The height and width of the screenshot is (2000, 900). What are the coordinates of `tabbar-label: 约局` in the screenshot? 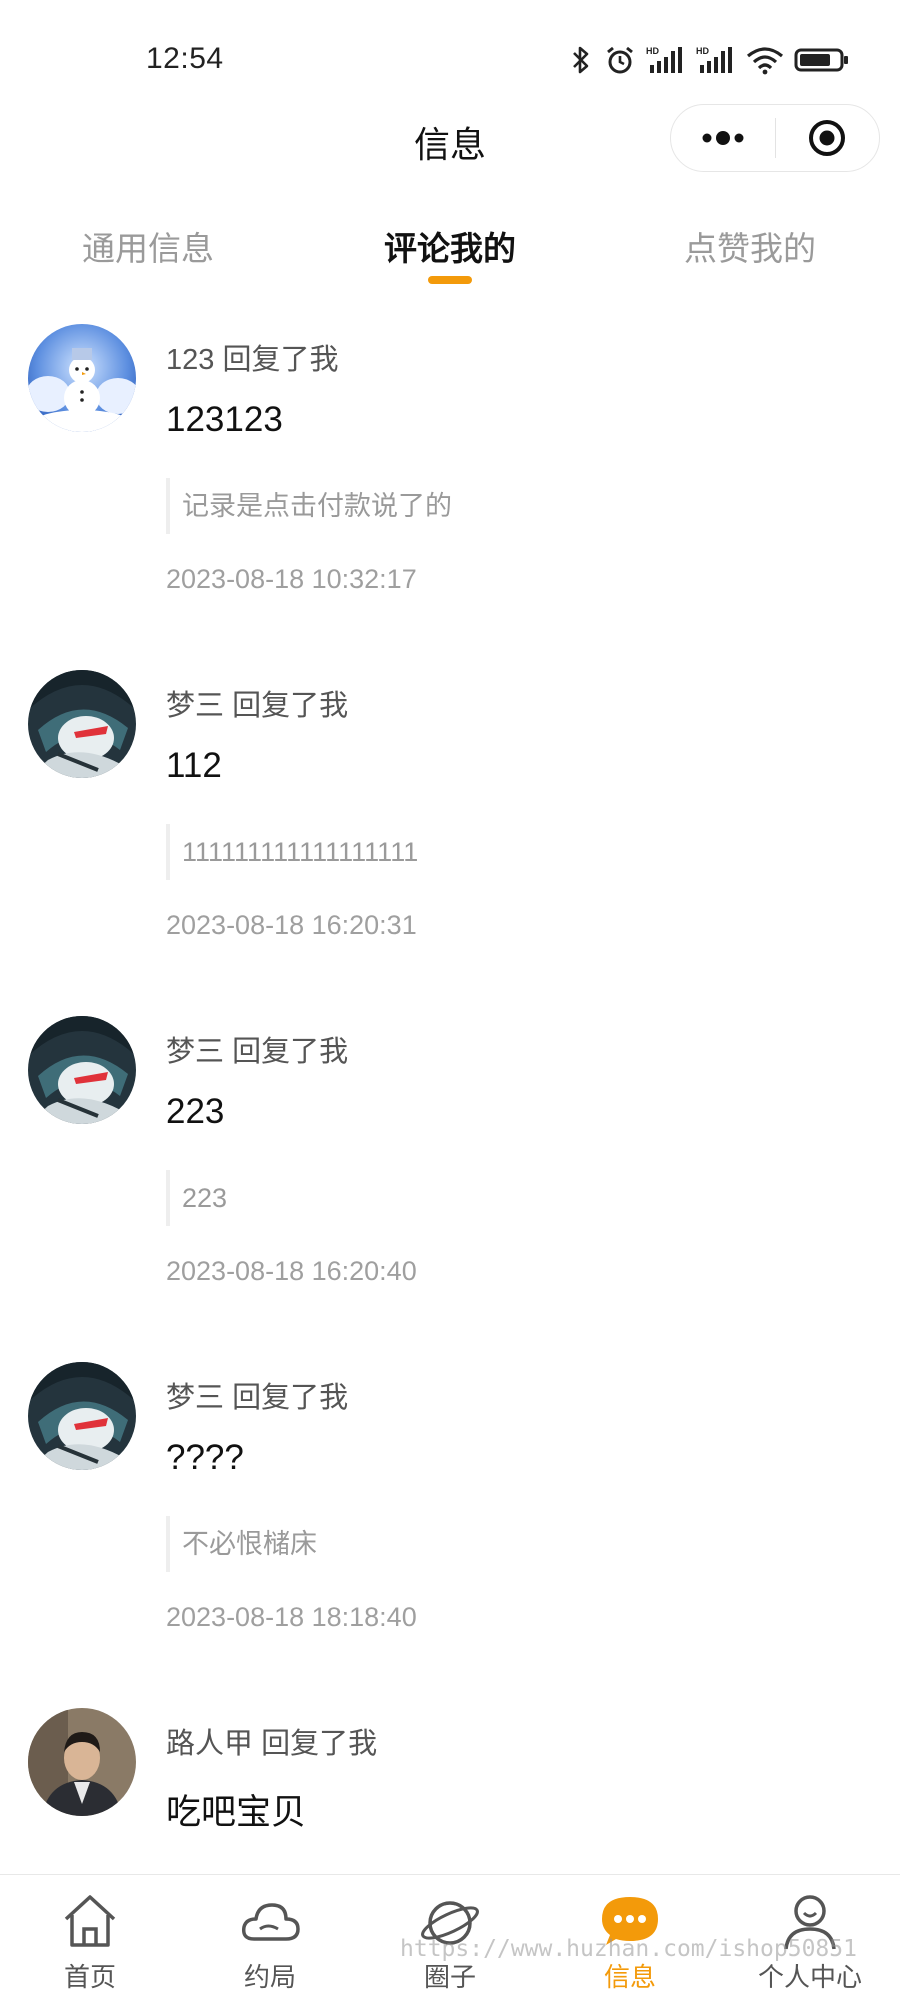 It's located at (269, 1977).